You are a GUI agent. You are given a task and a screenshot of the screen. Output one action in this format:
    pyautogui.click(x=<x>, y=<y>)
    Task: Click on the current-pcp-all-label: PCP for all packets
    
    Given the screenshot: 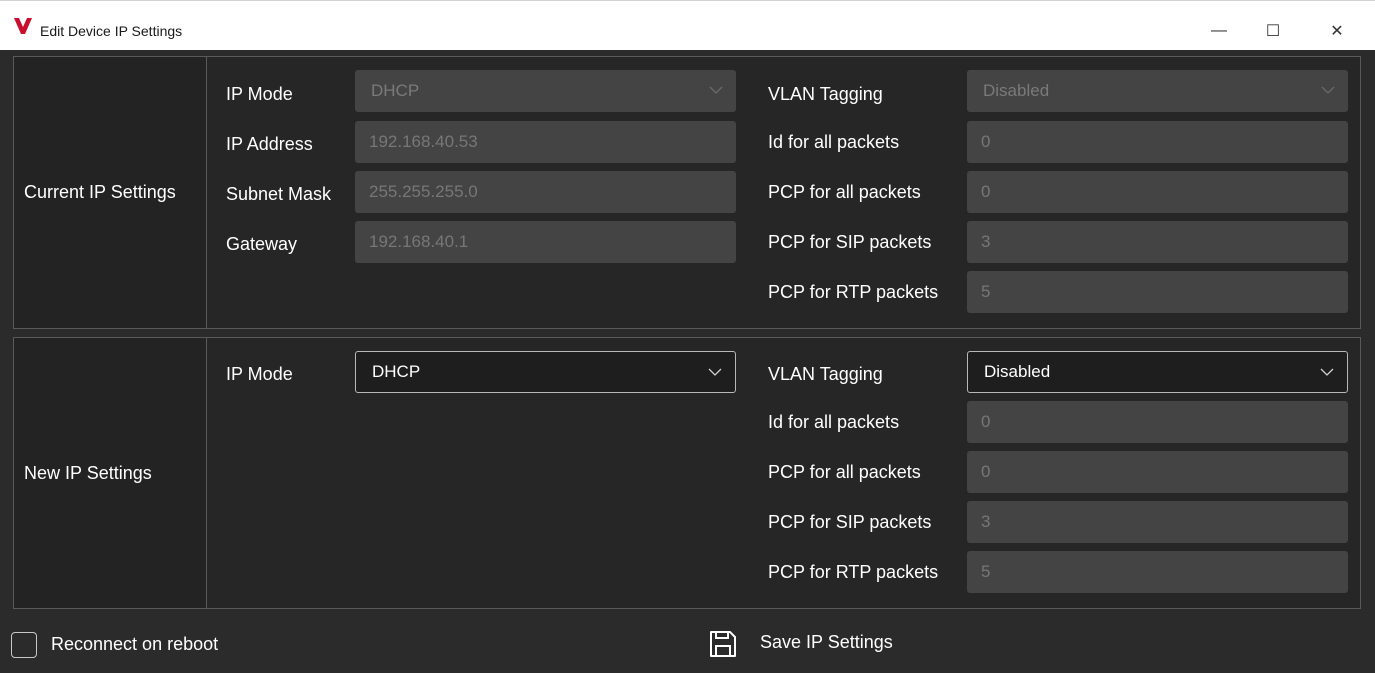 What is the action you would take?
    pyautogui.click(x=844, y=192)
    